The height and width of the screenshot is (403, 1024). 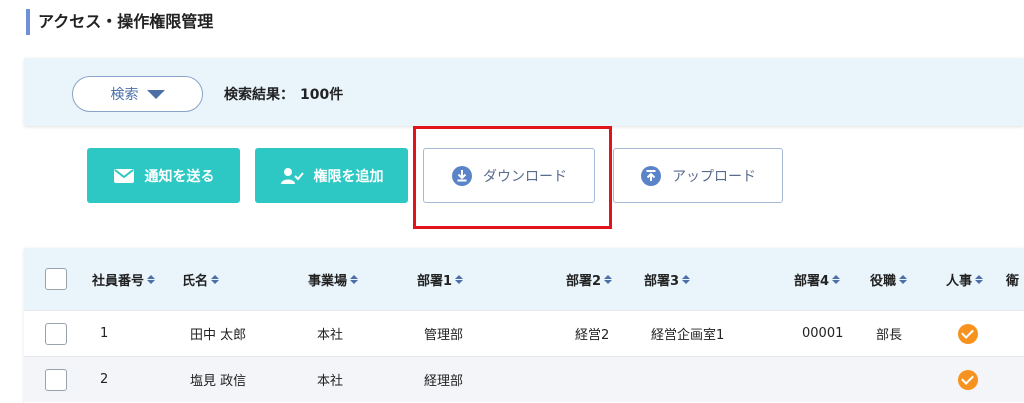 What do you see at coordinates (104, 333) in the screenshot?
I see `cell-employee-id: 1` at bounding box center [104, 333].